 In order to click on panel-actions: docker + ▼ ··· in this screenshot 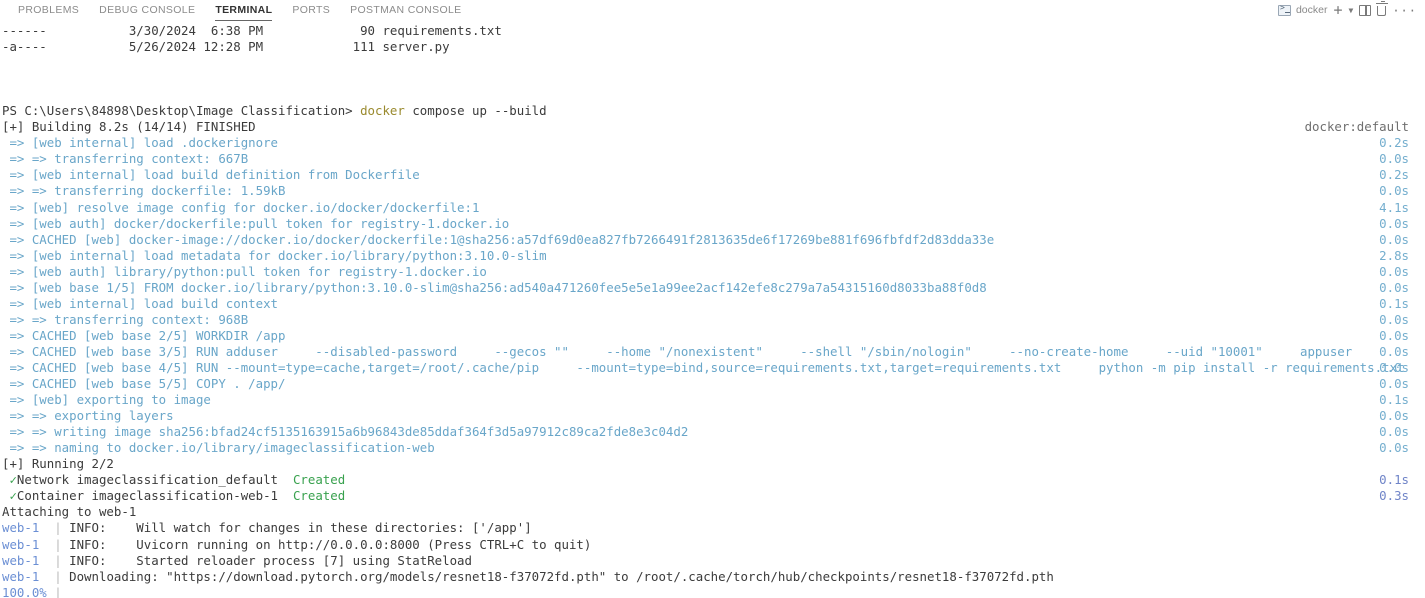, I will do `click(1347, 10)`.